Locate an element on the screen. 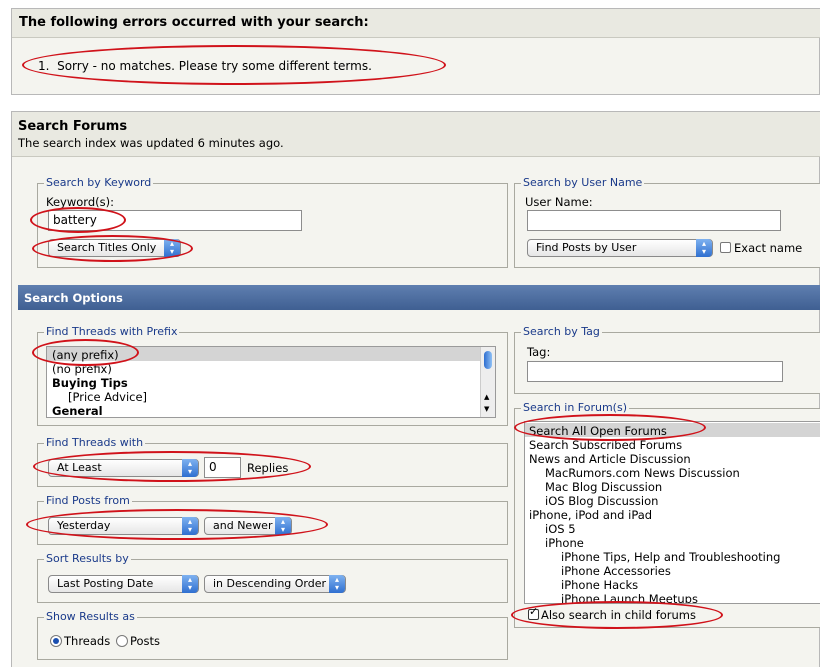 The height and width of the screenshot is (667, 820). forum-option: Mac Blog Discussion is located at coordinates (603, 487).